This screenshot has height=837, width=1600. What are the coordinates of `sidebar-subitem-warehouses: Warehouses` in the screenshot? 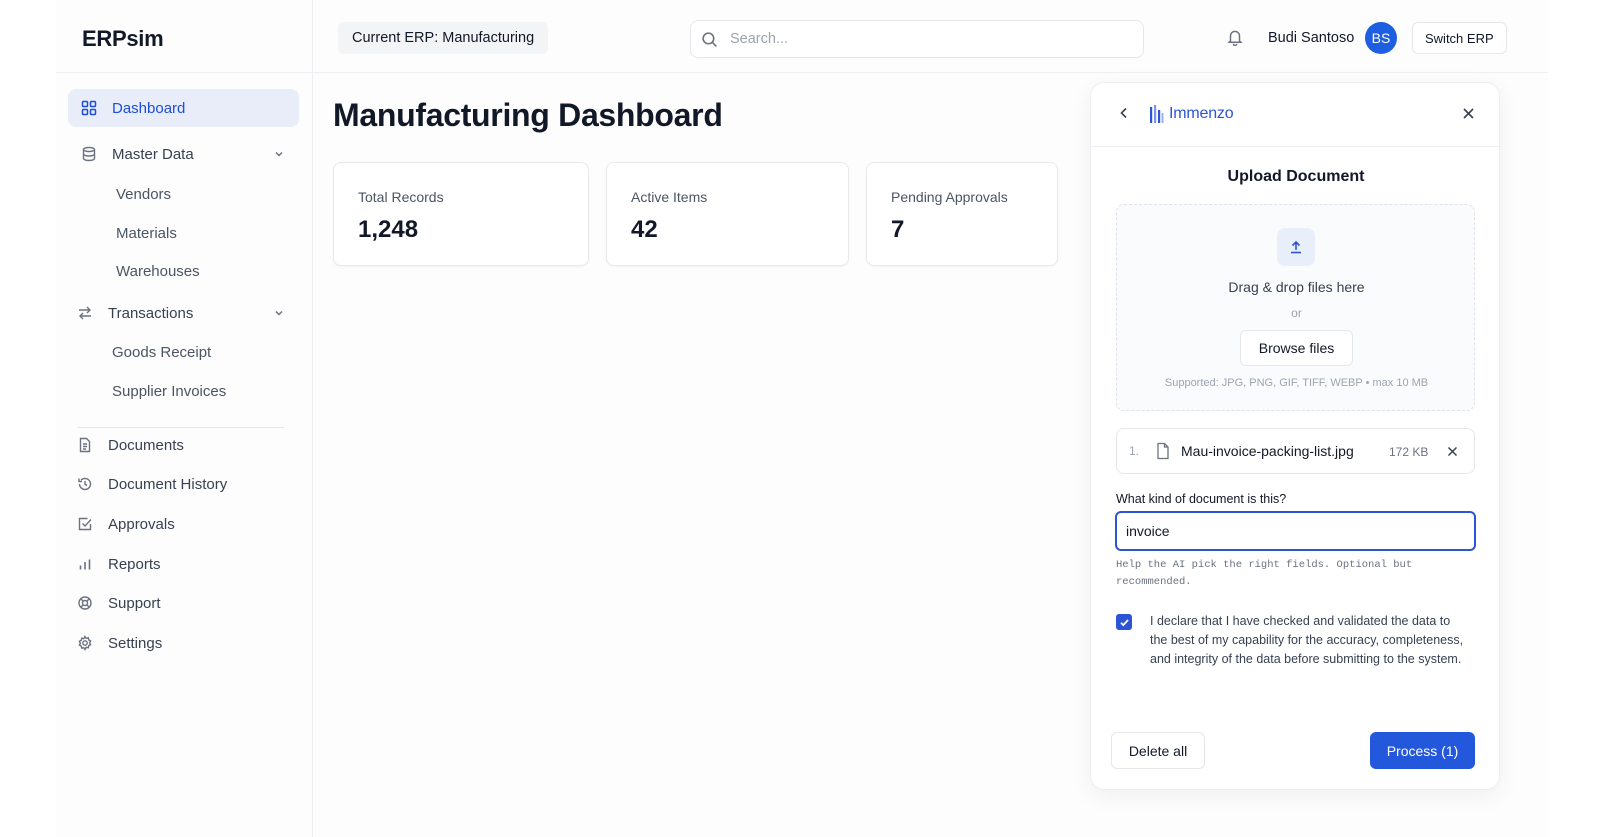 It's located at (158, 271).